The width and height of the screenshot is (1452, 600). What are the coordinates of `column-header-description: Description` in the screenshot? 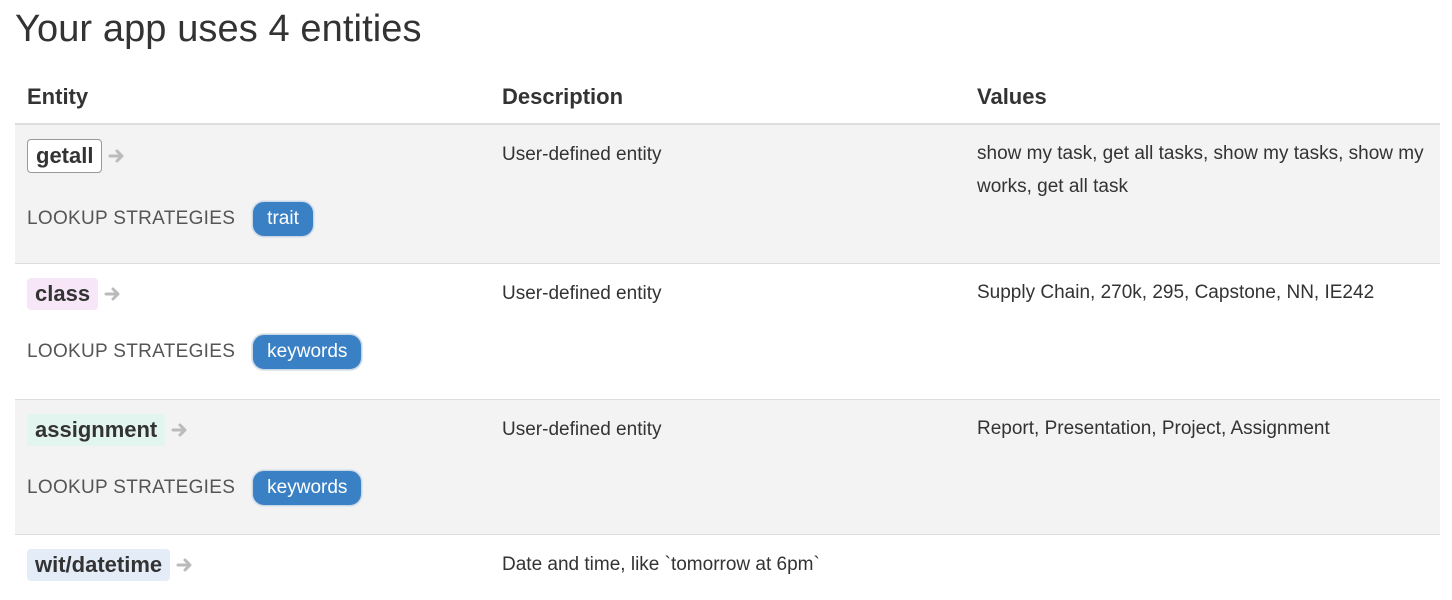 It's located at (563, 96).